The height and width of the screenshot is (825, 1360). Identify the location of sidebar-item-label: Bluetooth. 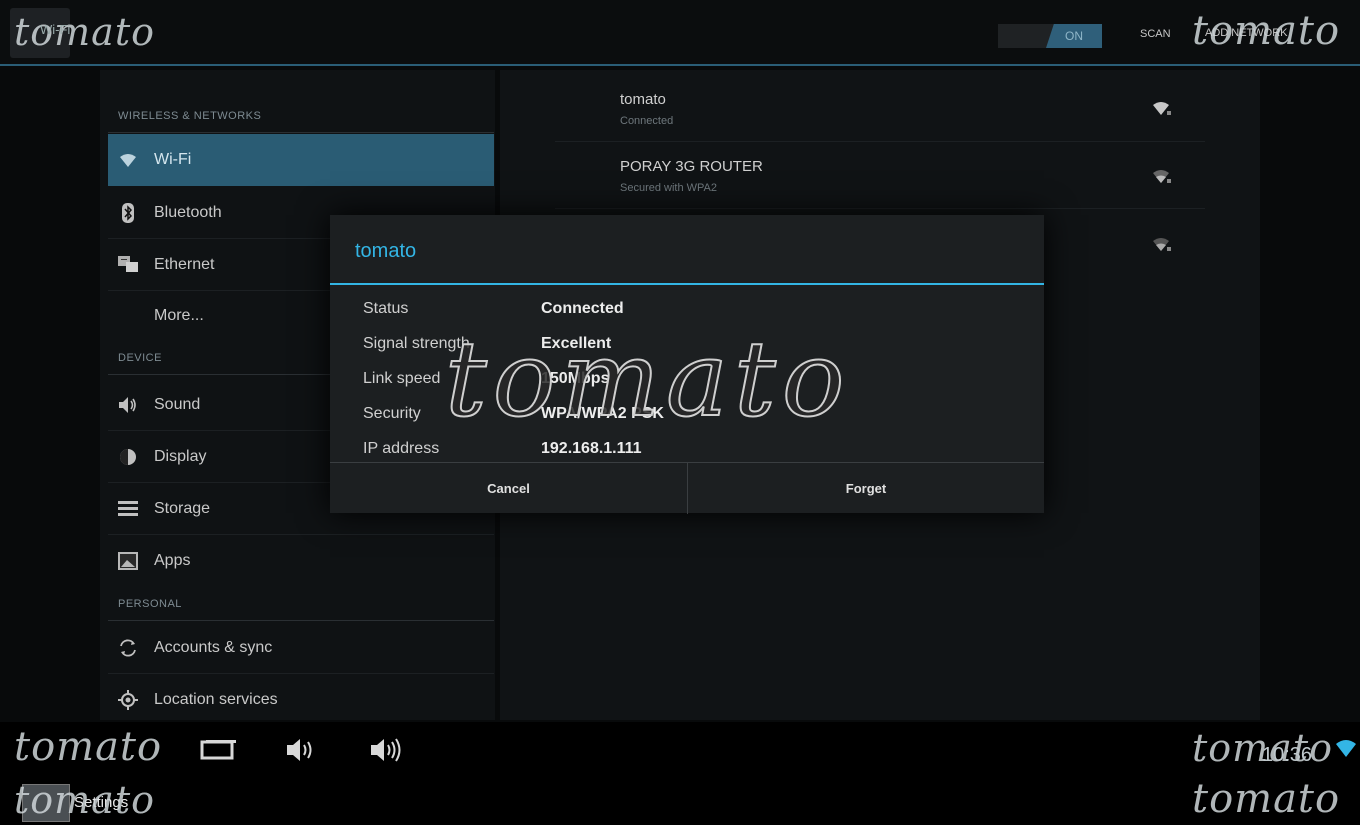
(188, 212).